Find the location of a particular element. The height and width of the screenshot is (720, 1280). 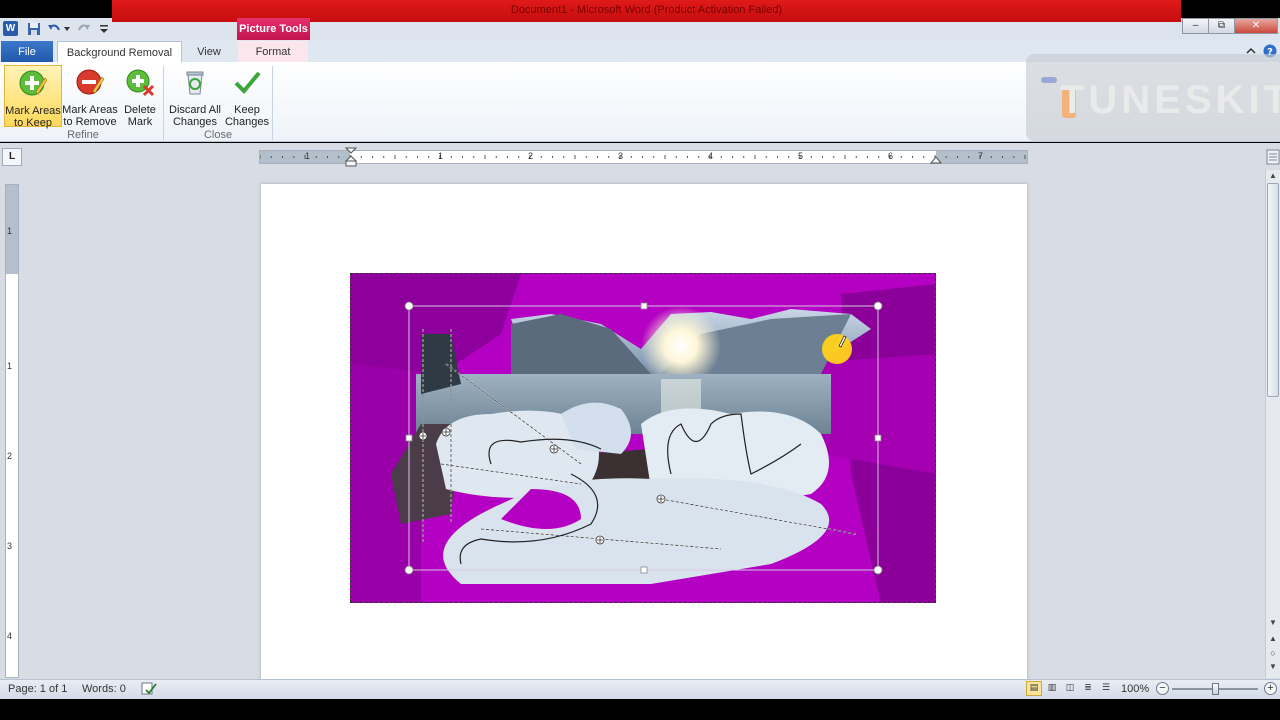

mark-areas-to-remove-button: Mark Areas to Remove is located at coordinates (90, 96).